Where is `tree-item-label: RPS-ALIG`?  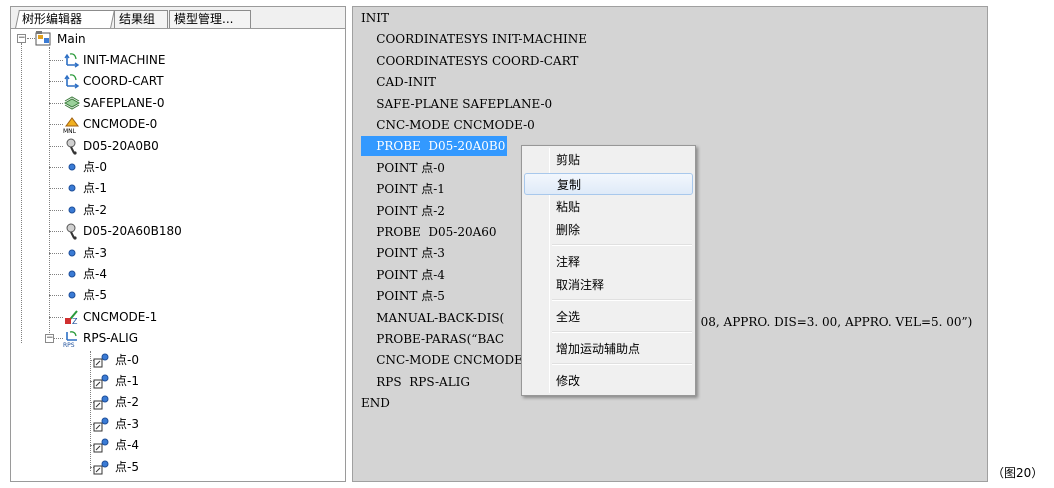 tree-item-label: RPS-ALIG is located at coordinates (110, 338).